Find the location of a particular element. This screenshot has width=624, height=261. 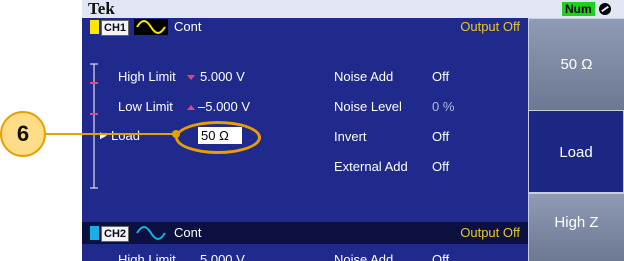

softkey-50-ohm: 50 Ω is located at coordinates (576, 64).